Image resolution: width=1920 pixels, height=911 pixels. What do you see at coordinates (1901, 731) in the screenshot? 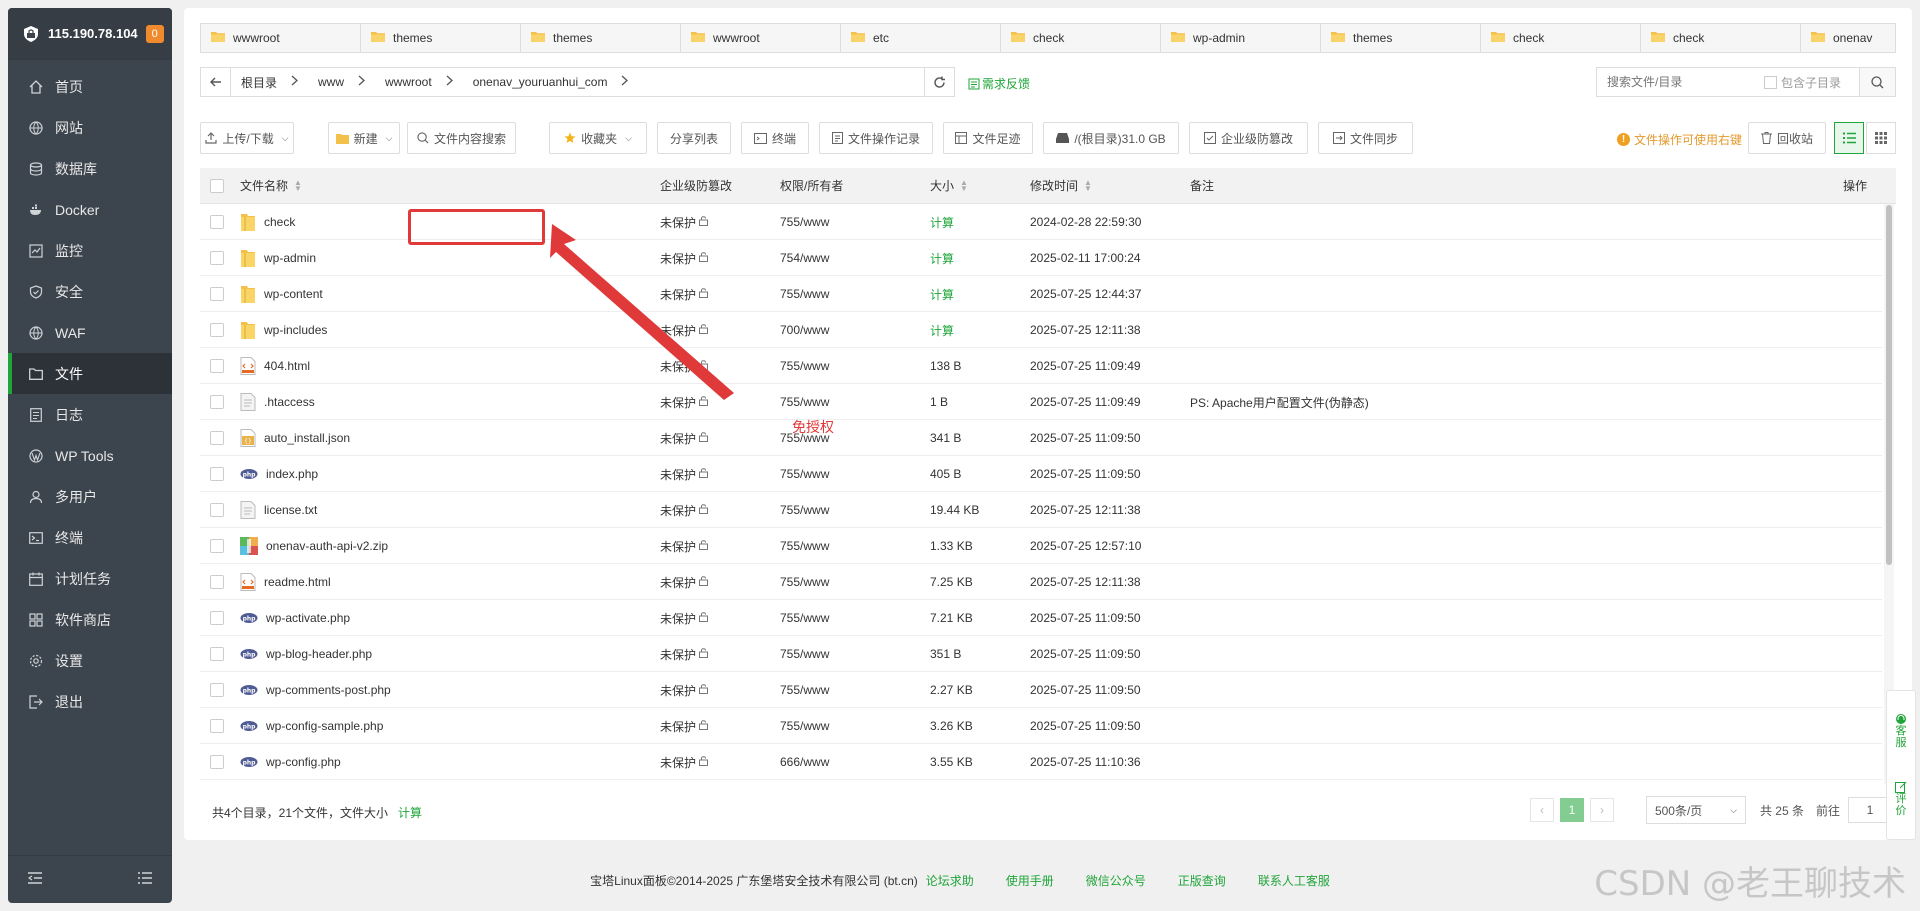
I see `customer-service-button: 客服` at bounding box center [1901, 731].